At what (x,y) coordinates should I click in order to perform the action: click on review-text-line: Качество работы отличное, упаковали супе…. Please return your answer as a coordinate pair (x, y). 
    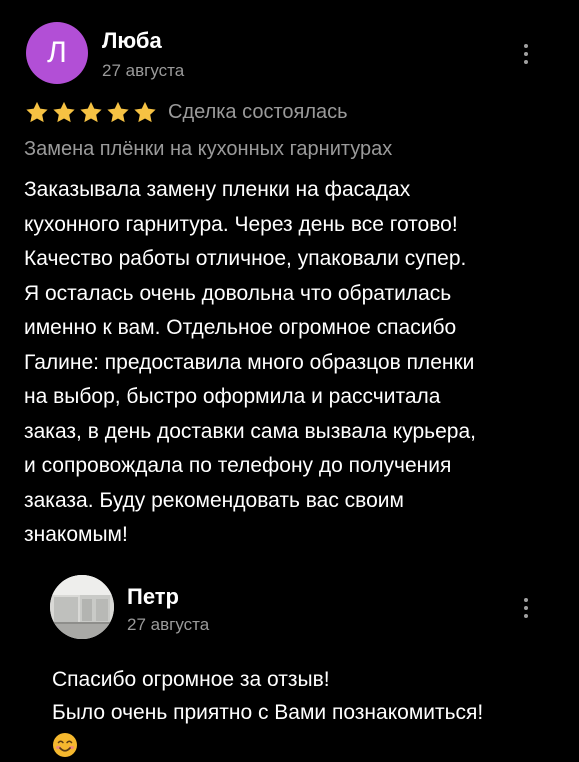
    Looking at the image, I should click on (245, 258).